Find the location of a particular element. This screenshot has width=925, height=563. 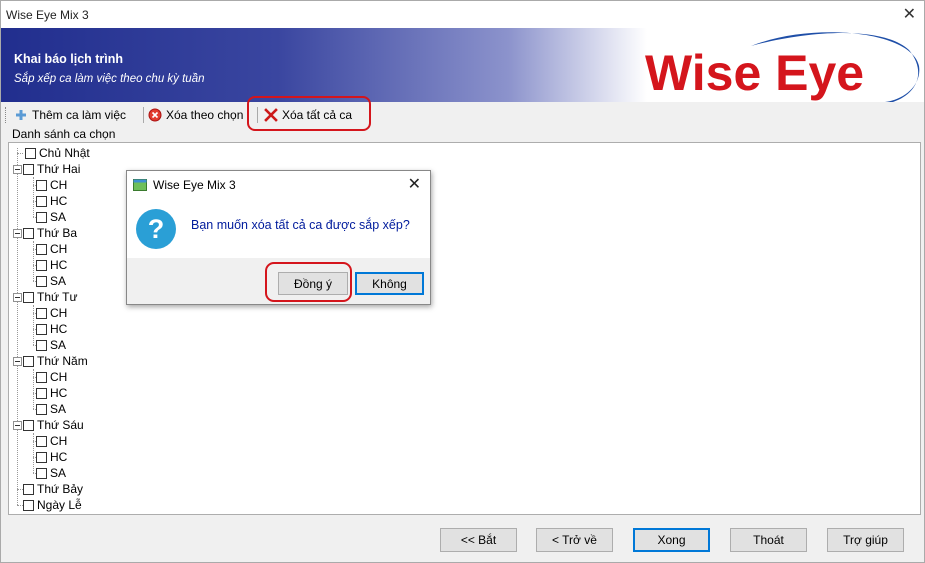

start-button: << Bắt is located at coordinates (478, 540).